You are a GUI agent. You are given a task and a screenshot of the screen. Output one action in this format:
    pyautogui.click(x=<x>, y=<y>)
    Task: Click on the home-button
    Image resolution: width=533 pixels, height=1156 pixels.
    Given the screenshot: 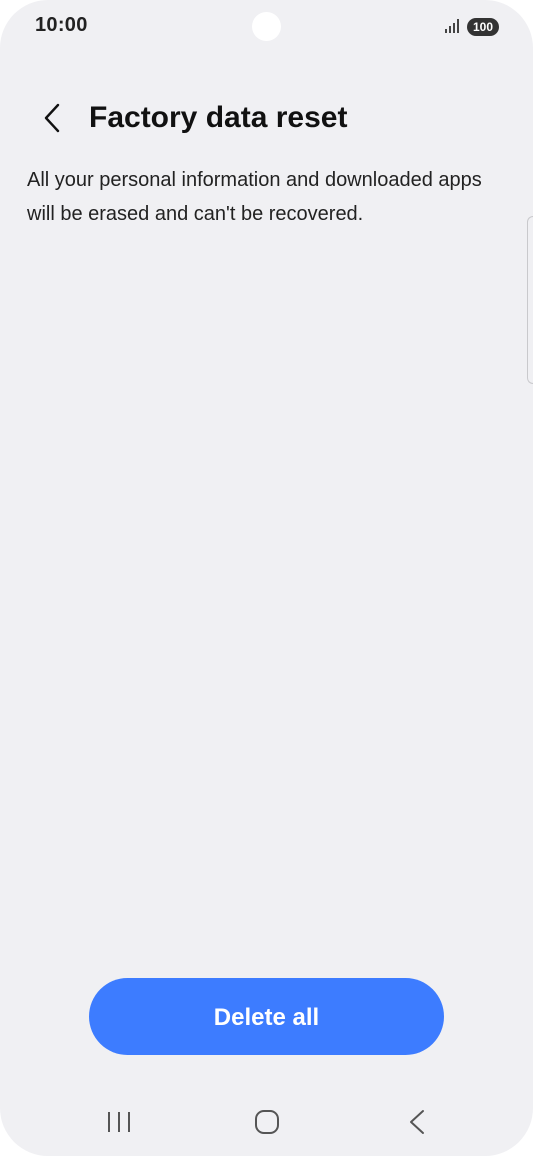 What is the action you would take?
    pyautogui.click(x=267, y=1122)
    